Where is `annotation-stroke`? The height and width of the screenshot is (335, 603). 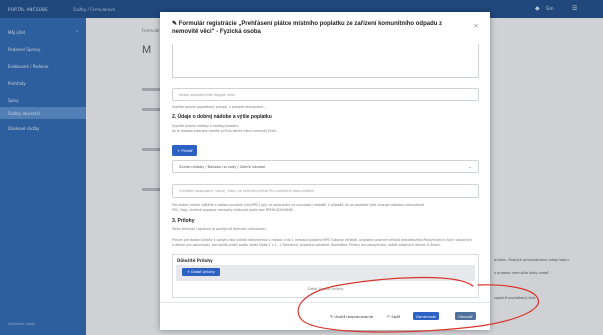 annotation-stroke is located at coordinates (418, 304).